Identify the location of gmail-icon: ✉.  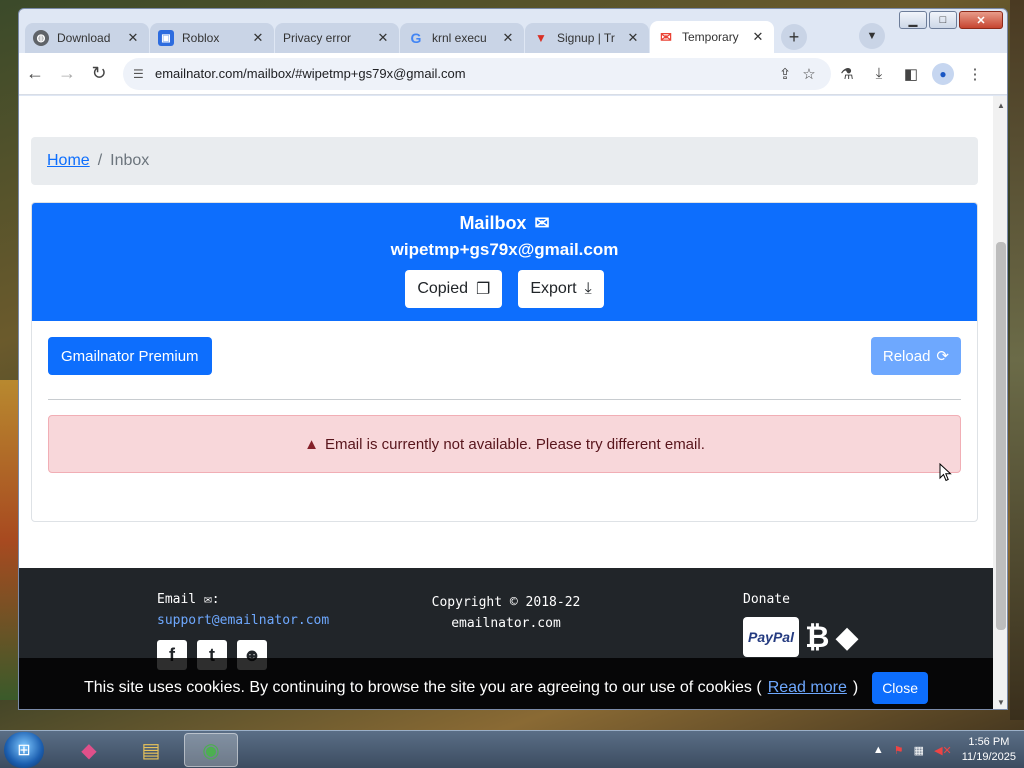
(666, 36).